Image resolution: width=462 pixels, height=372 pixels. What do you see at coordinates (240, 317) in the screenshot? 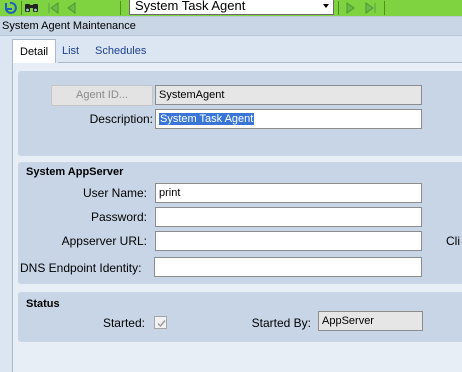
I see `status-group: Status Started: Started By: AppServer` at bounding box center [240, 317].